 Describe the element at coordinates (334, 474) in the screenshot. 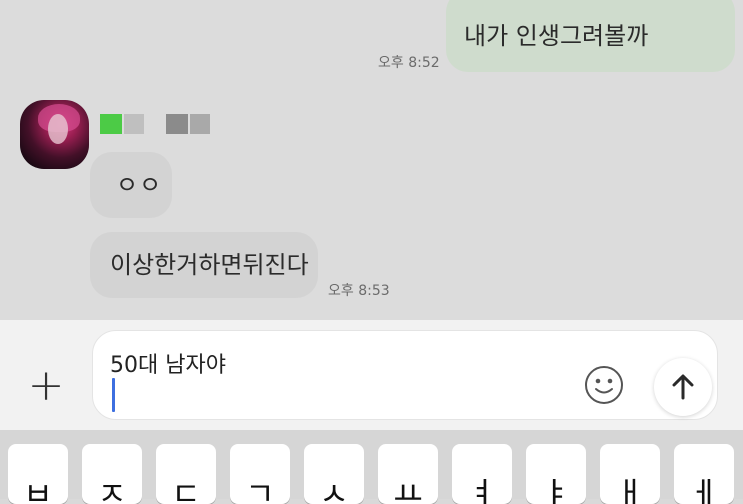

I see `key: ㅅ` at that location.